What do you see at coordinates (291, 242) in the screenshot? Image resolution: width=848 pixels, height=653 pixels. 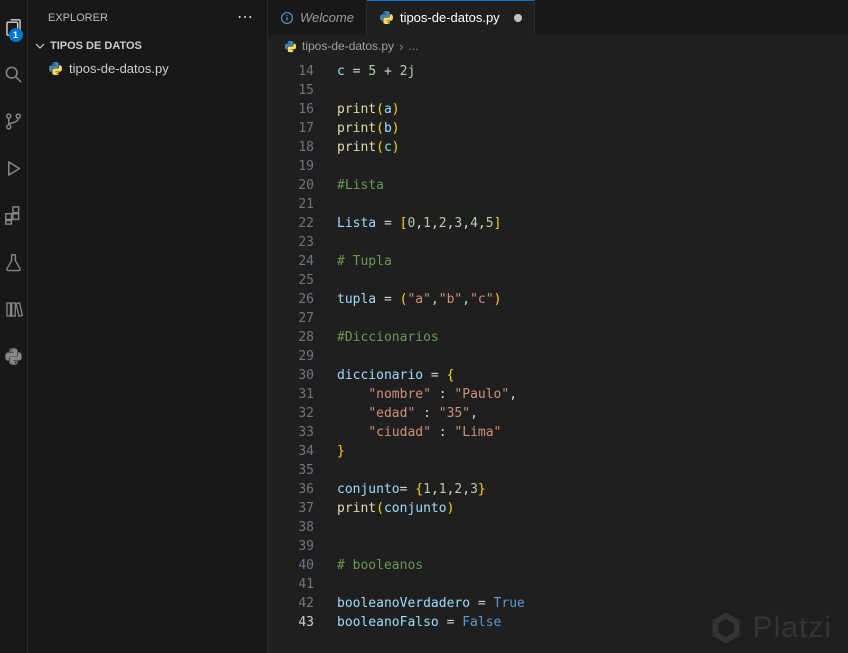 I see `line-number: 23` at bounding box center [291, 242].